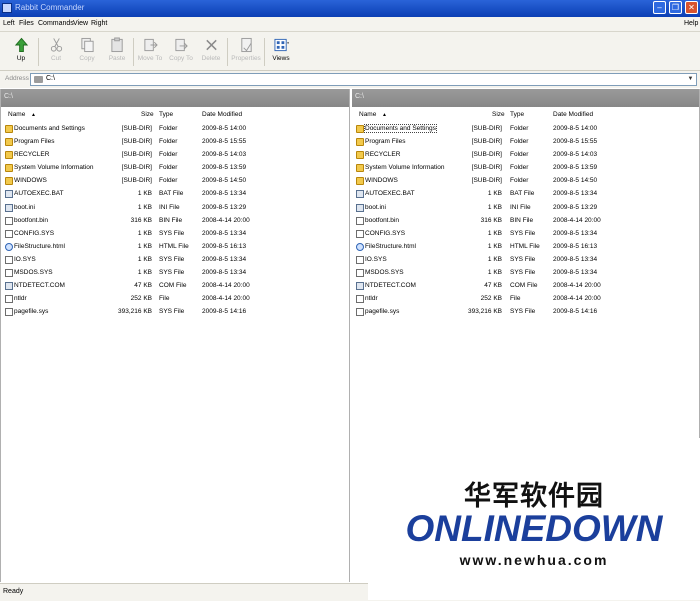  What do you see at coordinates (690, 79) in the screenshot?
I see `dropdown-arrow-icon: ▼` at bounding box center [690, 79].